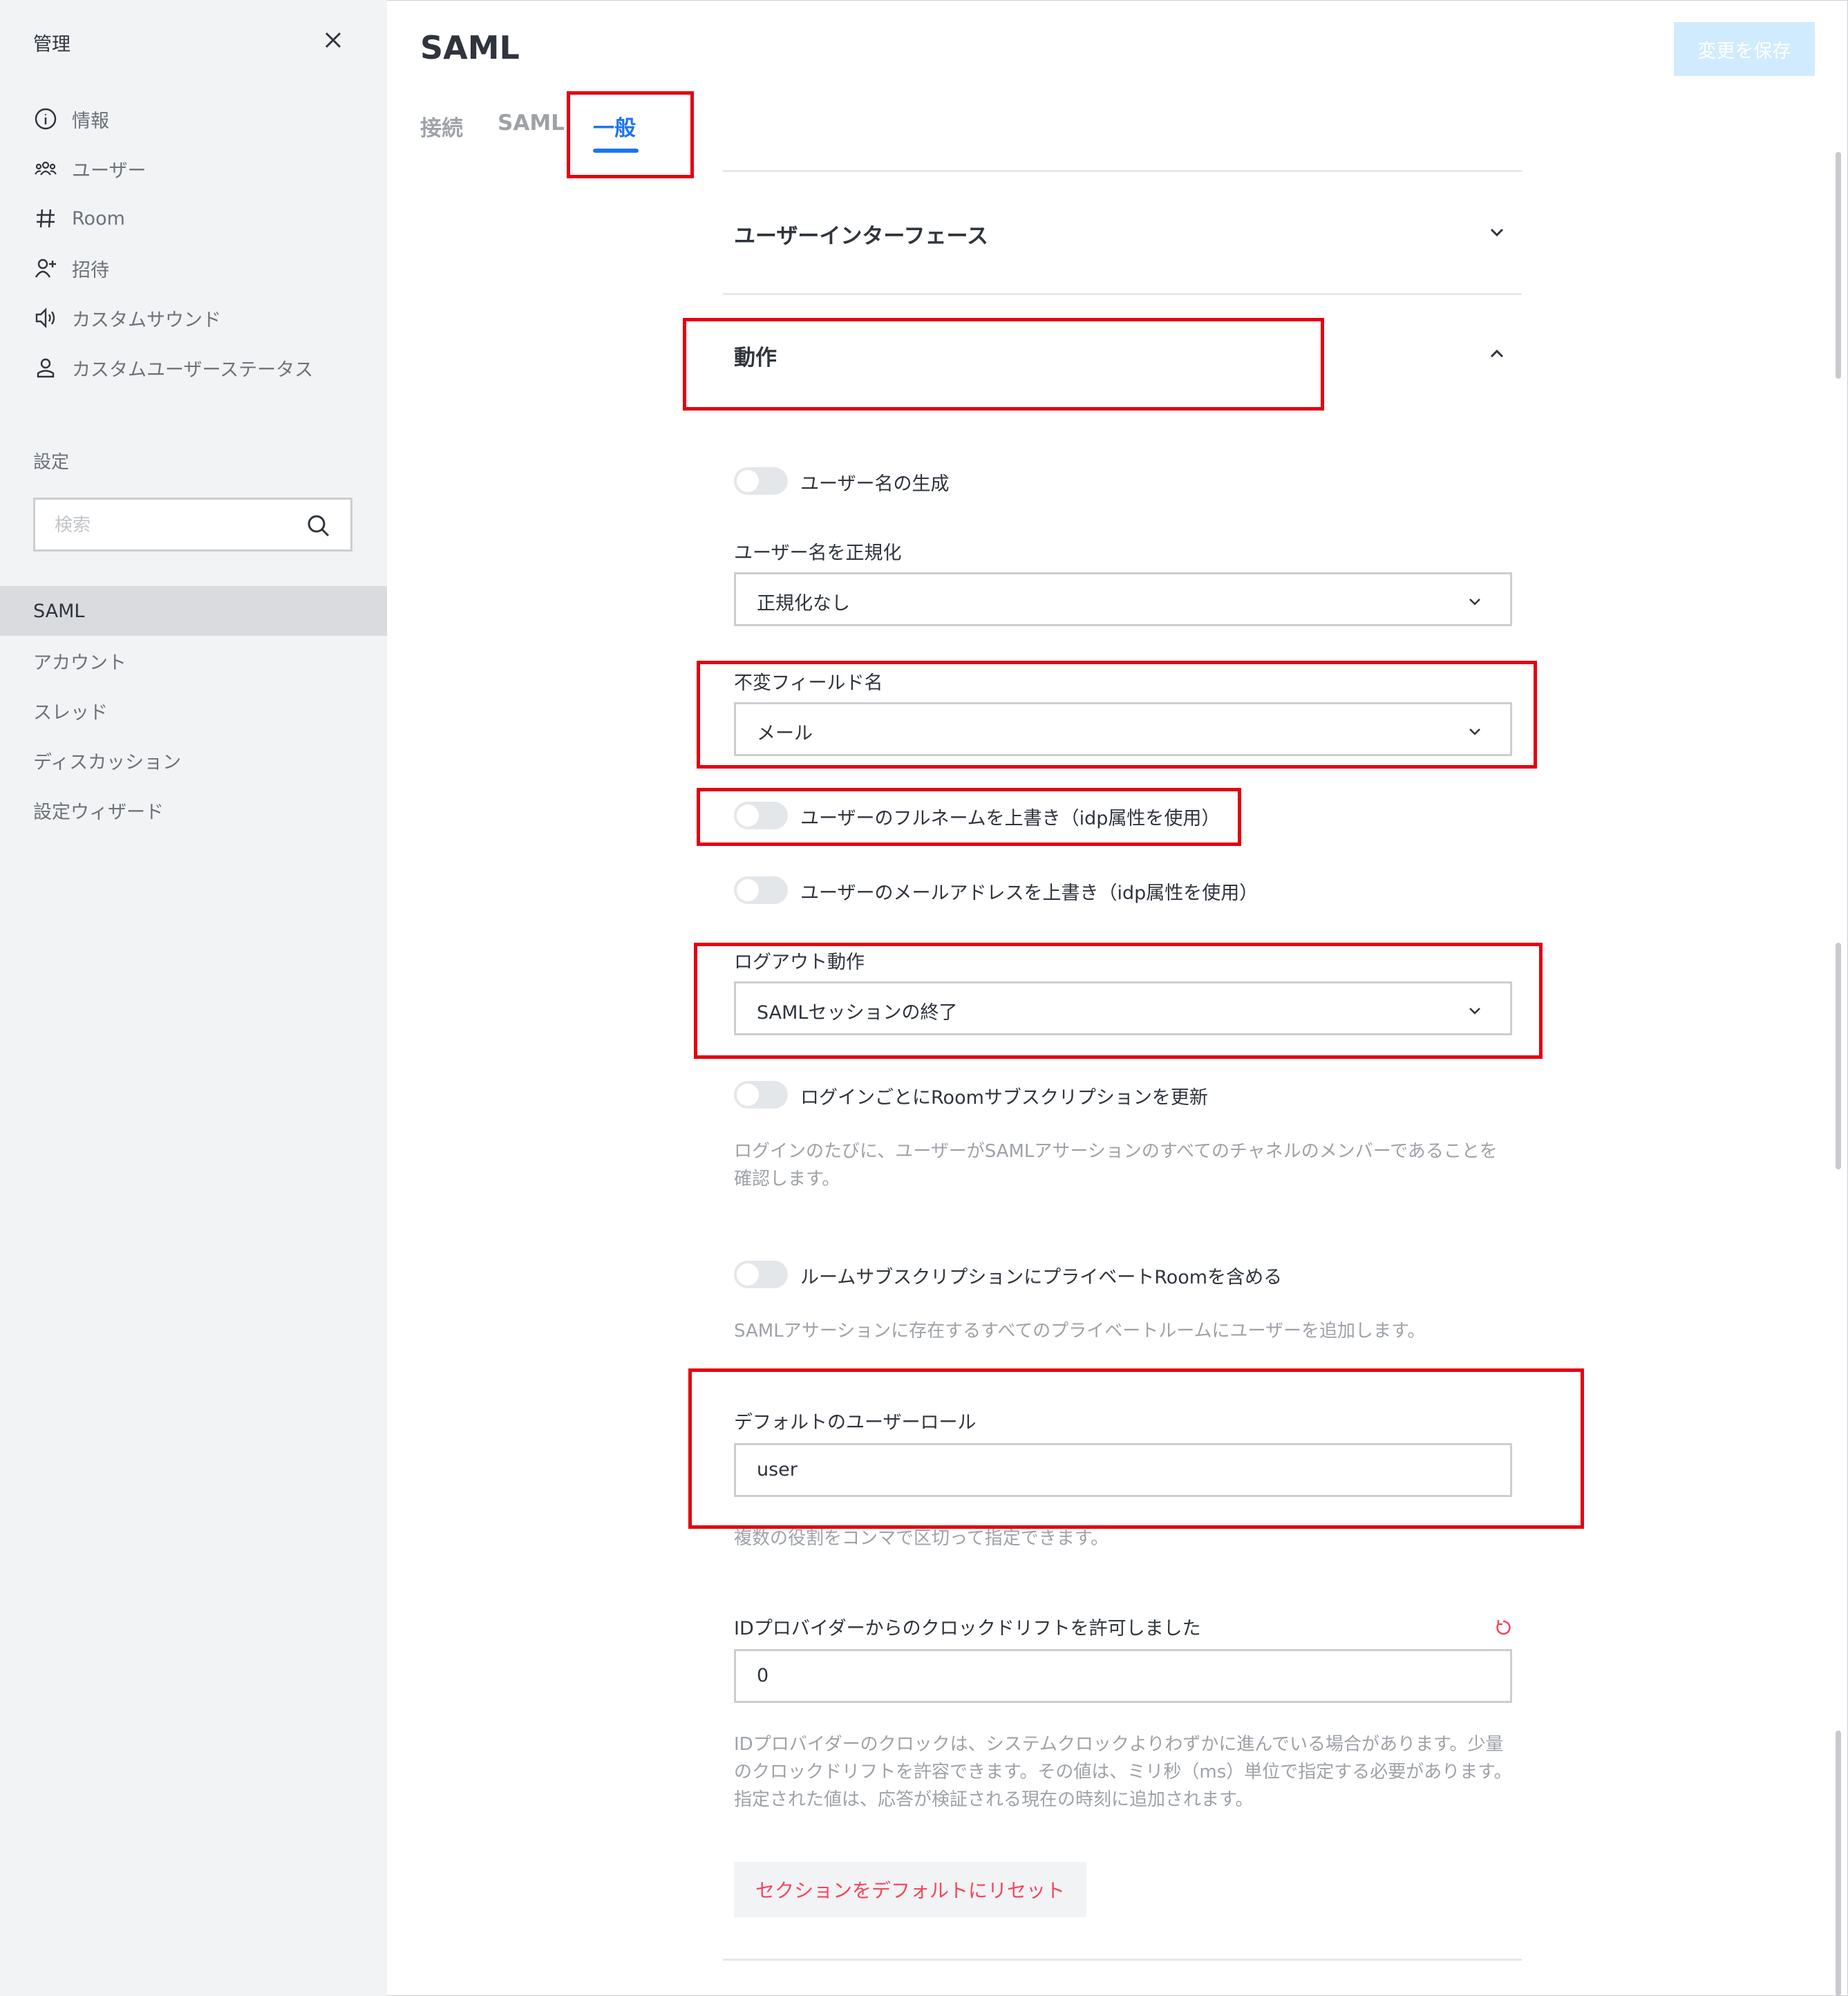  What do you see at coordinates (193, 810) in the screenshot?
I see `settings-item-setup-wizard: 設定ウィザード` at bounding box center [193, 810].